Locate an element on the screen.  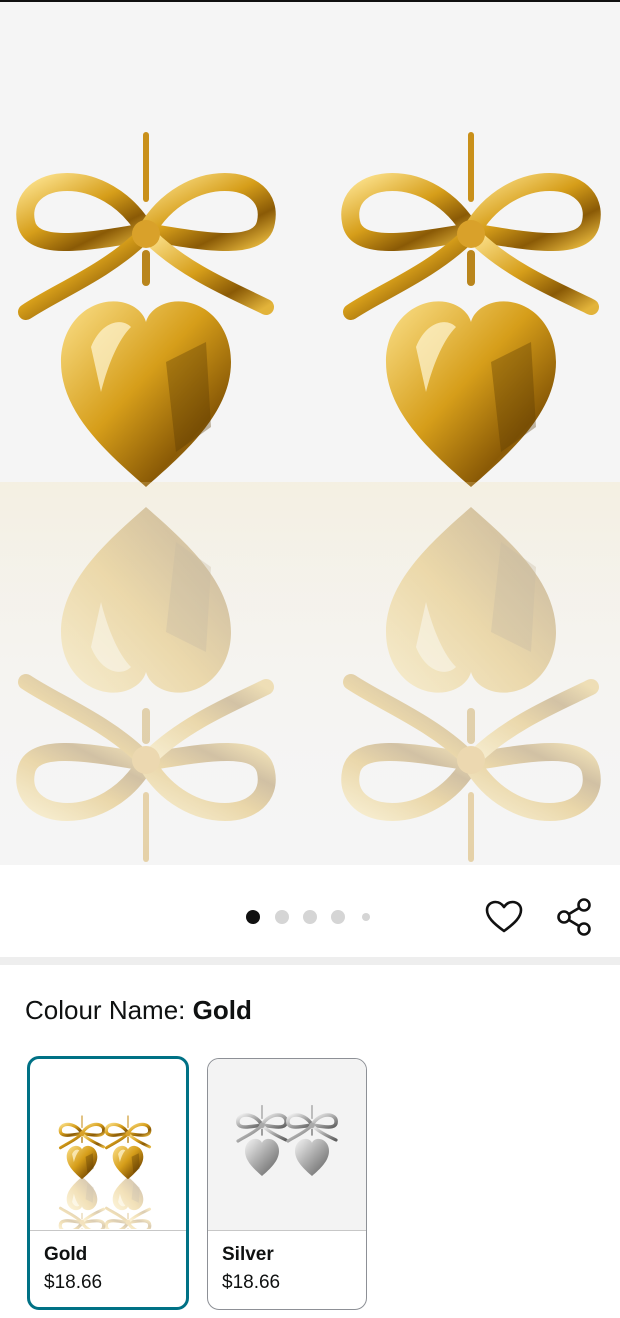
share-icon is located at coordinates (574, 917).